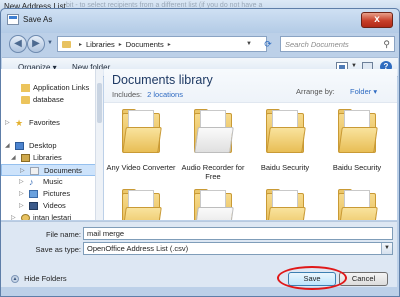 This screenshot has height=297, width=400. What do you see at coordinates (54, 205) in the screenshot?
I see `nav-item-label: Videos` at bounding box center [54, 205].